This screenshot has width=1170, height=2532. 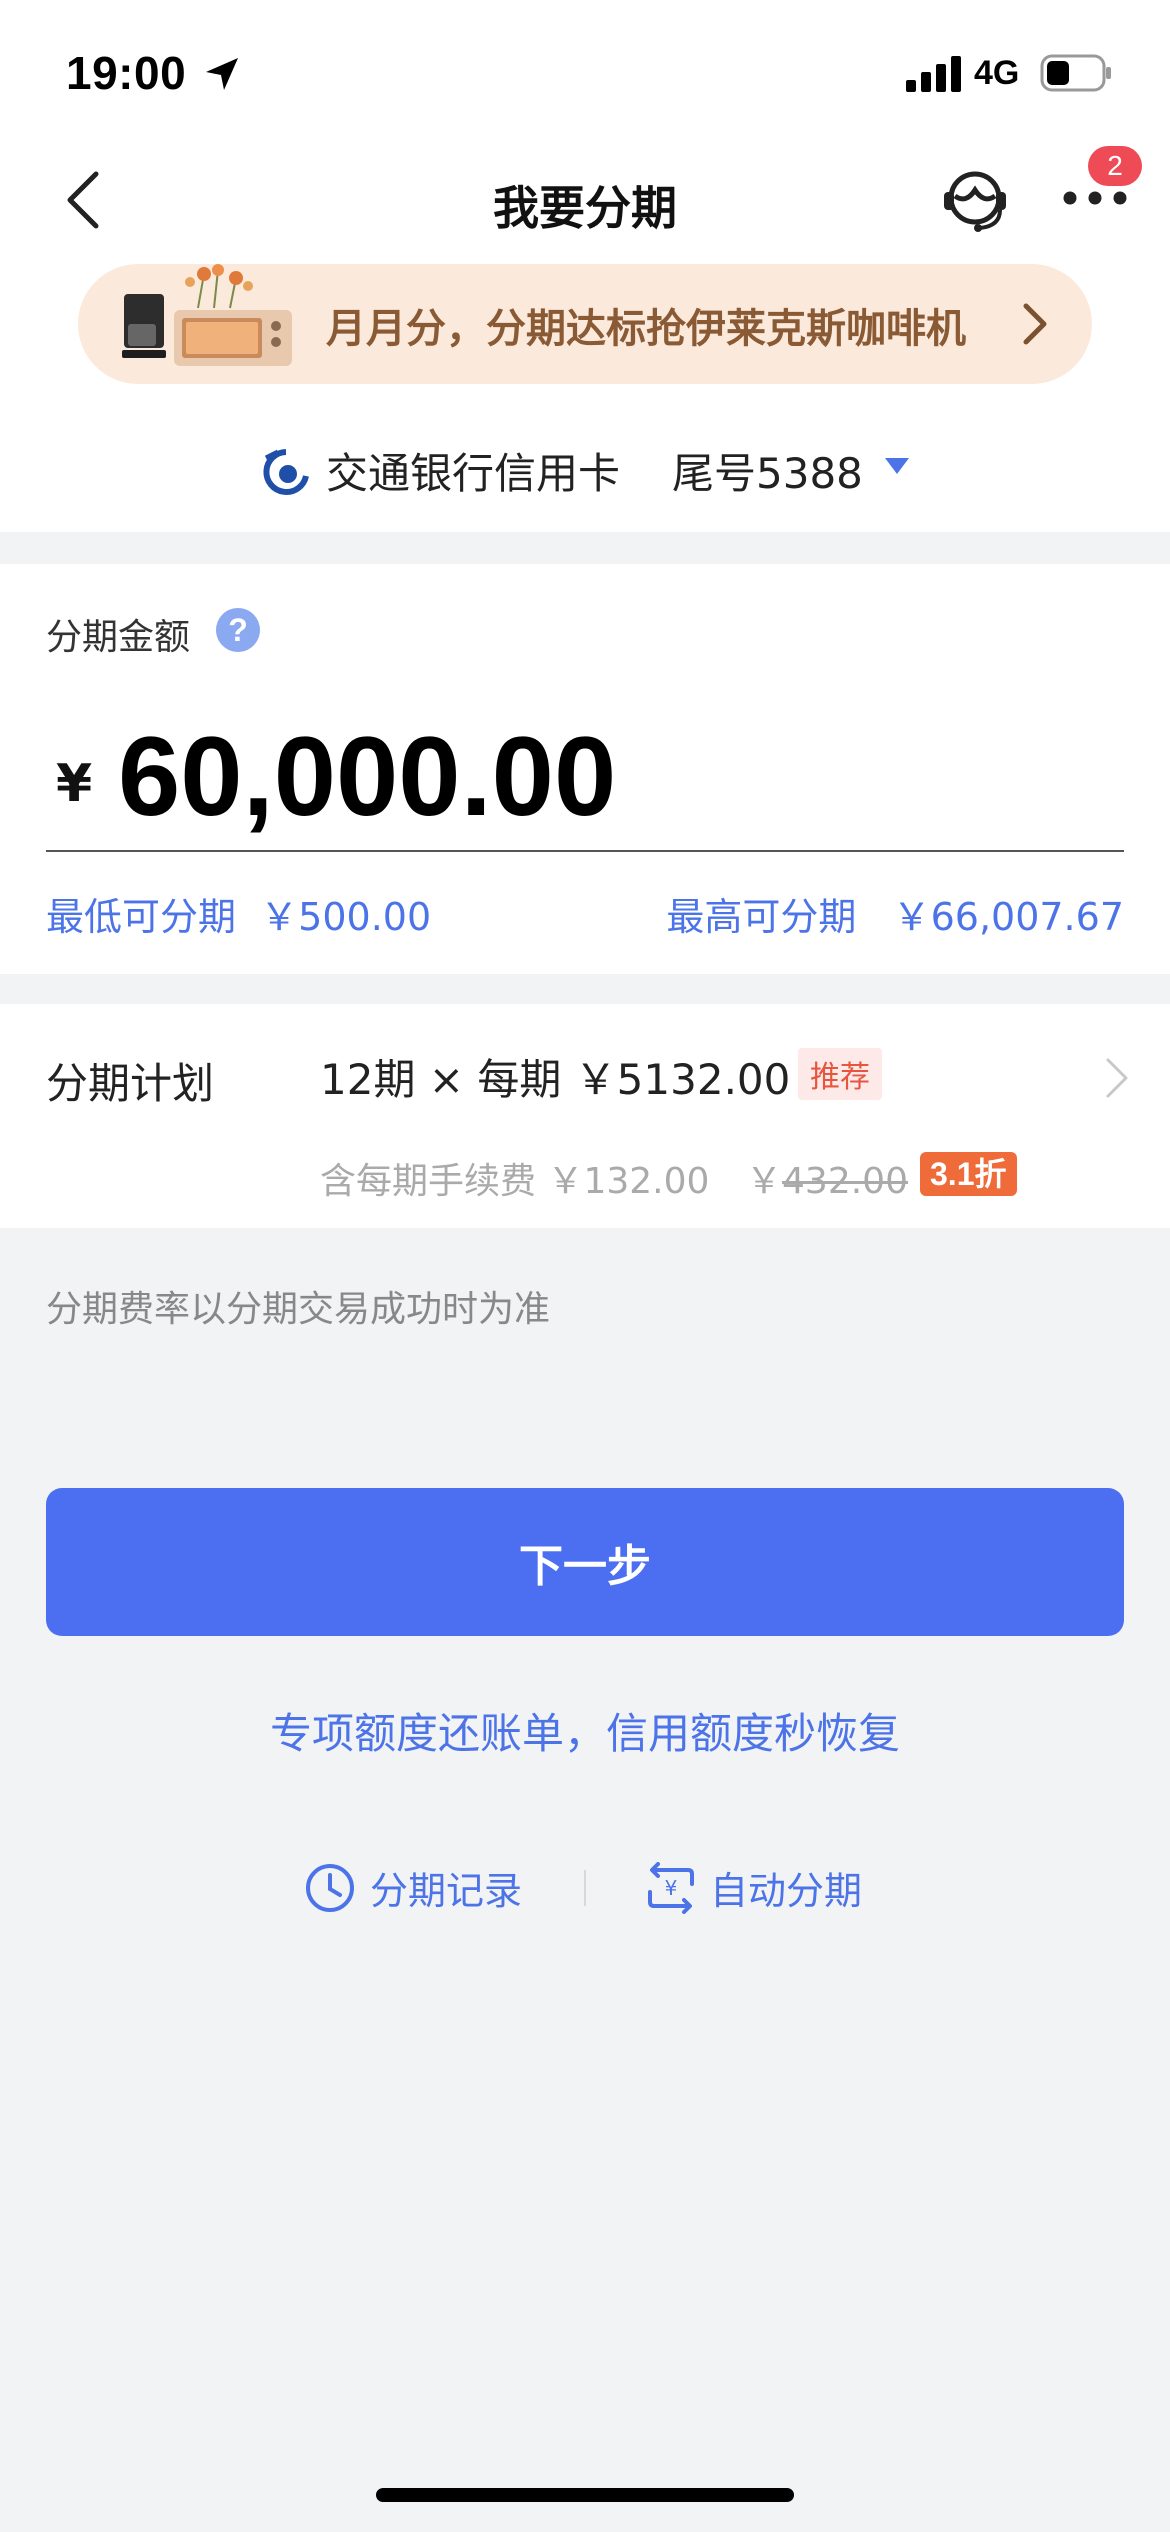 I want to click on special-quota-link: 专项额度还账单，信用额度秒恢复, so click(x=585, y=1730).